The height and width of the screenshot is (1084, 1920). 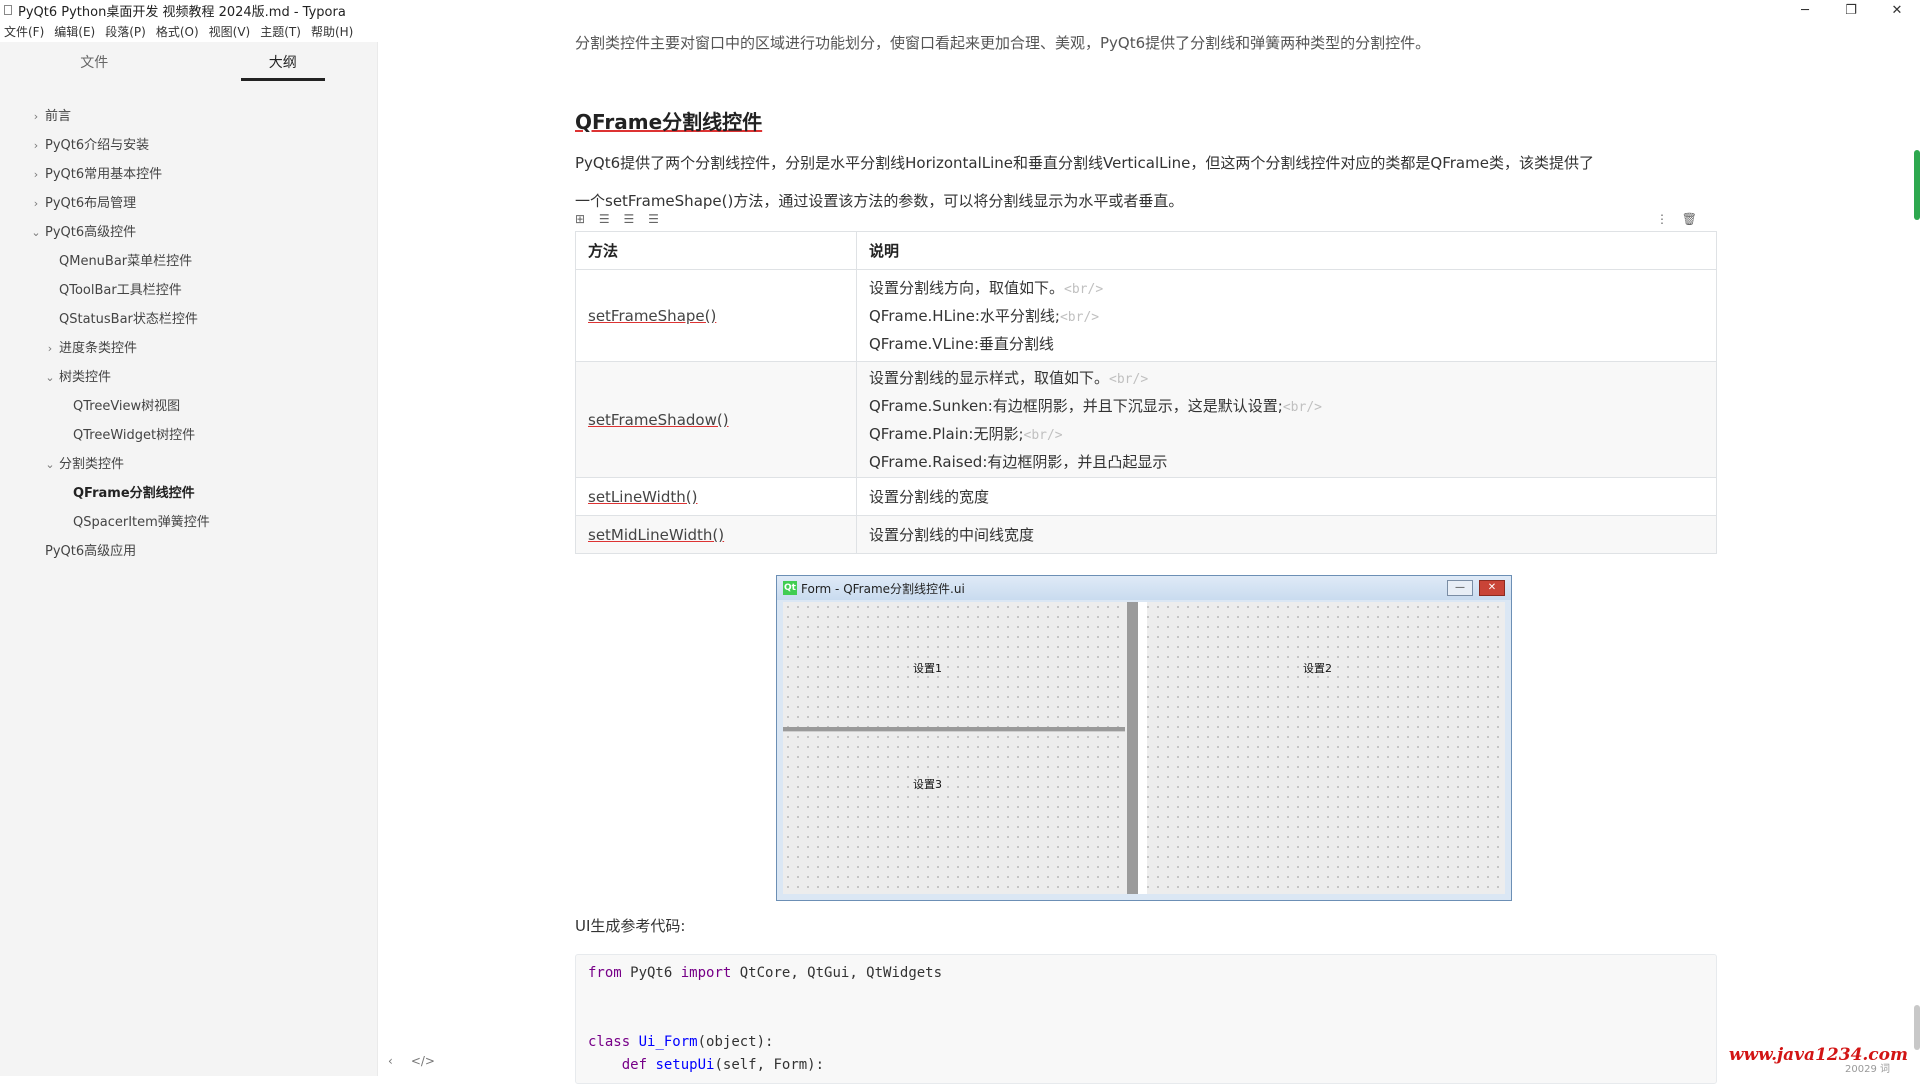 I want to click on qt-logo-icon: Qt, so click(x=790, y=588).